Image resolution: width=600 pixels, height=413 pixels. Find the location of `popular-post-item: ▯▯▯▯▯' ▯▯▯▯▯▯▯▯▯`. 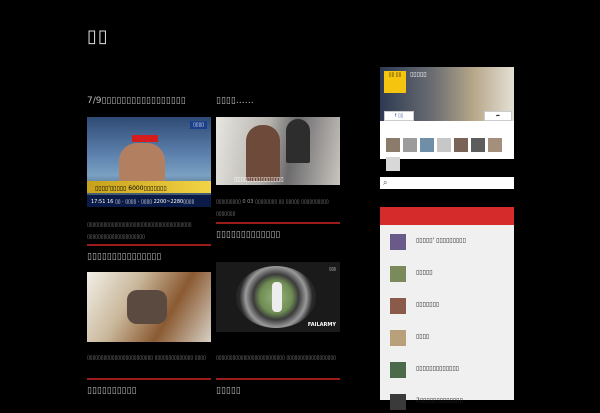

popular-post-item: ▯▯▯▯▯' ▯▯▯▯▯▯▯▯▯ is located at coordinates (448, 242).